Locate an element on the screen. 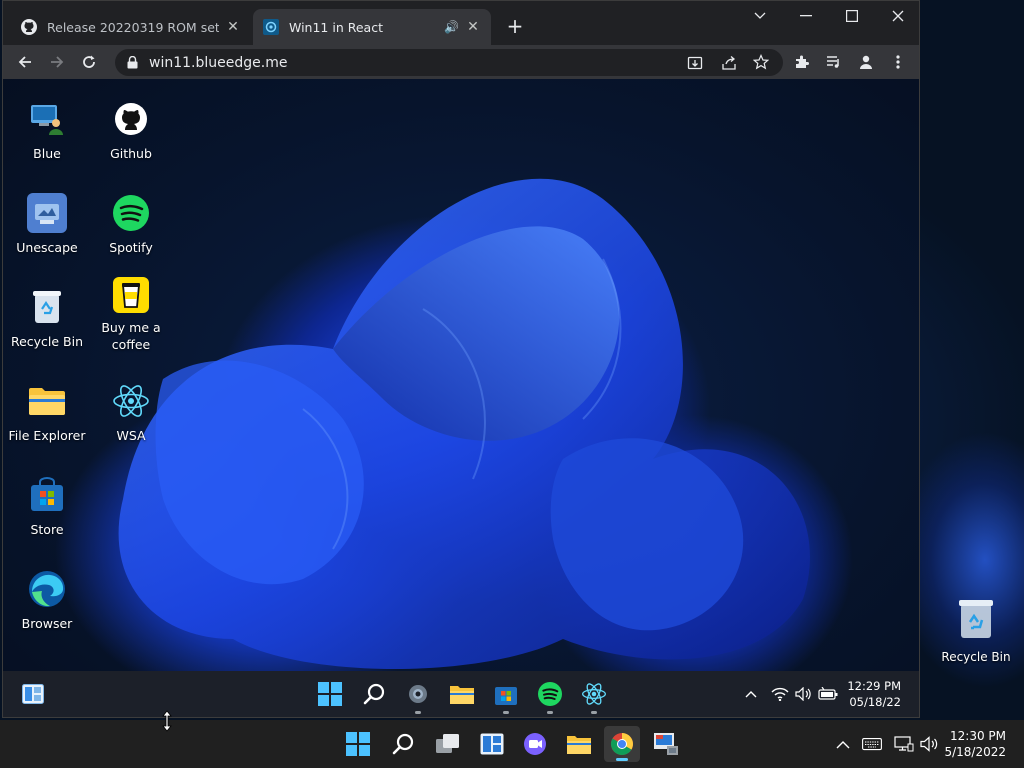 The image size is (1024, 768). desktop-icon-label: Github is located at coordinates (131, 153).